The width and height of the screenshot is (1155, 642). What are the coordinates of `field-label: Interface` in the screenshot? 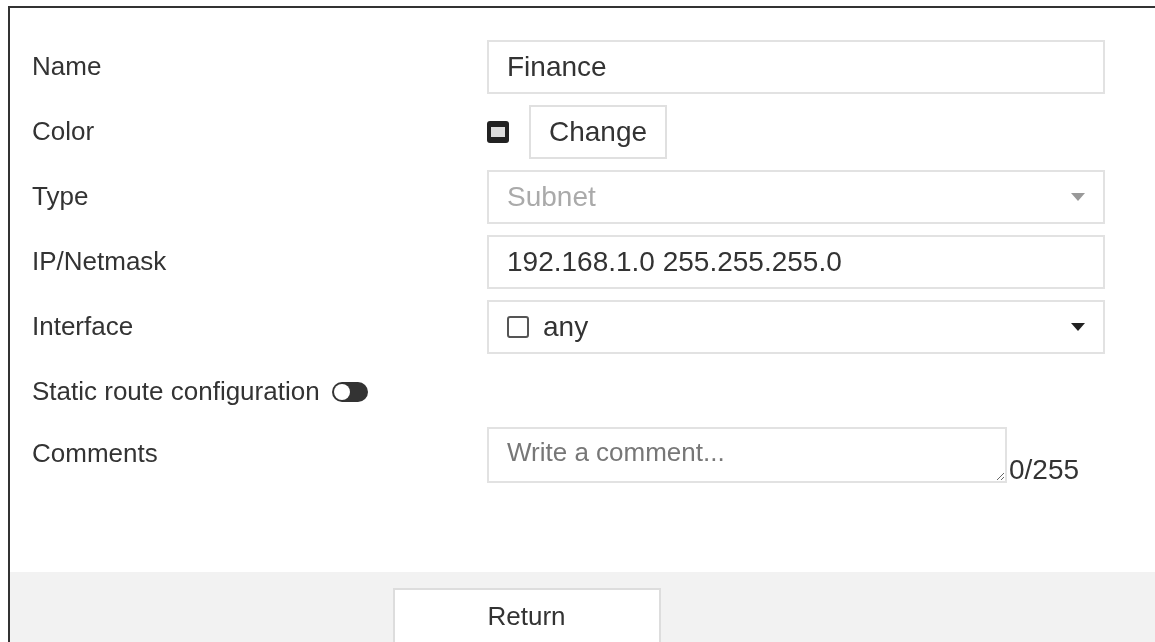 It's located at (83, 326).